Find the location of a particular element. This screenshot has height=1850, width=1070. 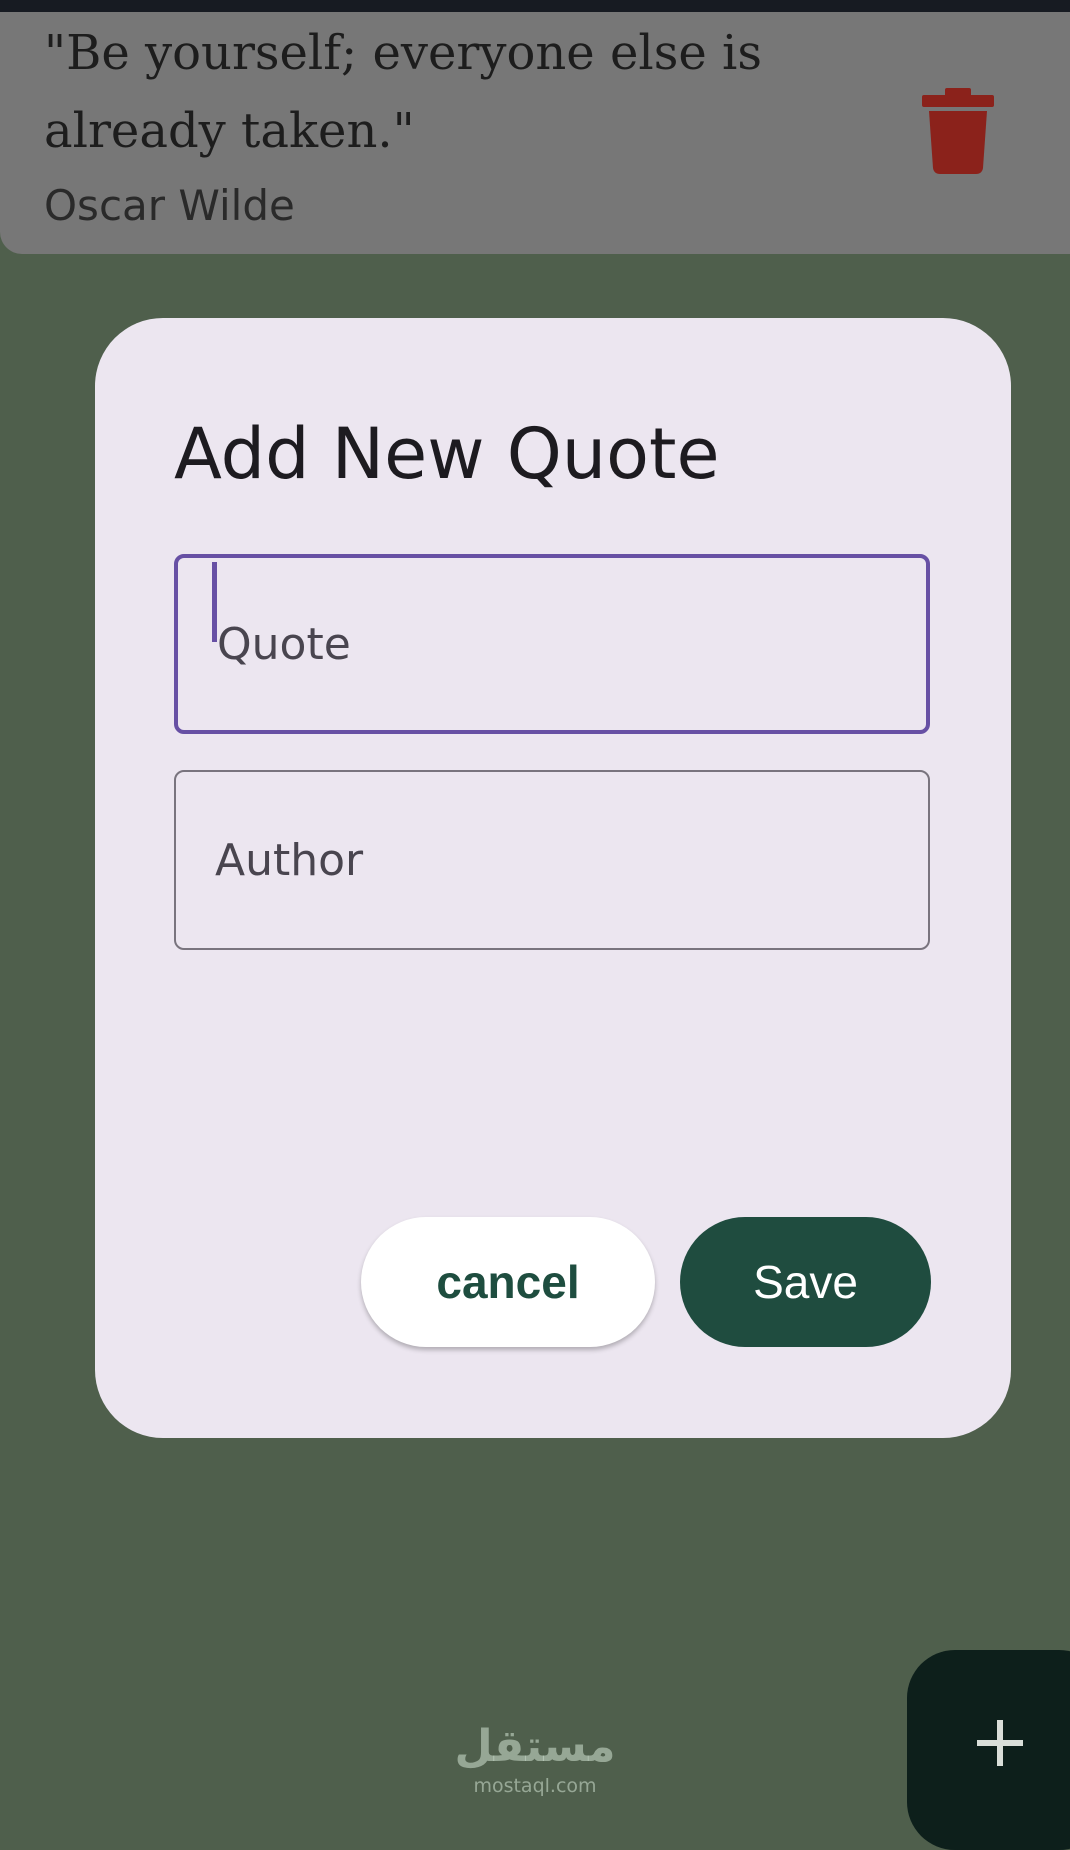

text-cursor is located at coordinates (214, 602).